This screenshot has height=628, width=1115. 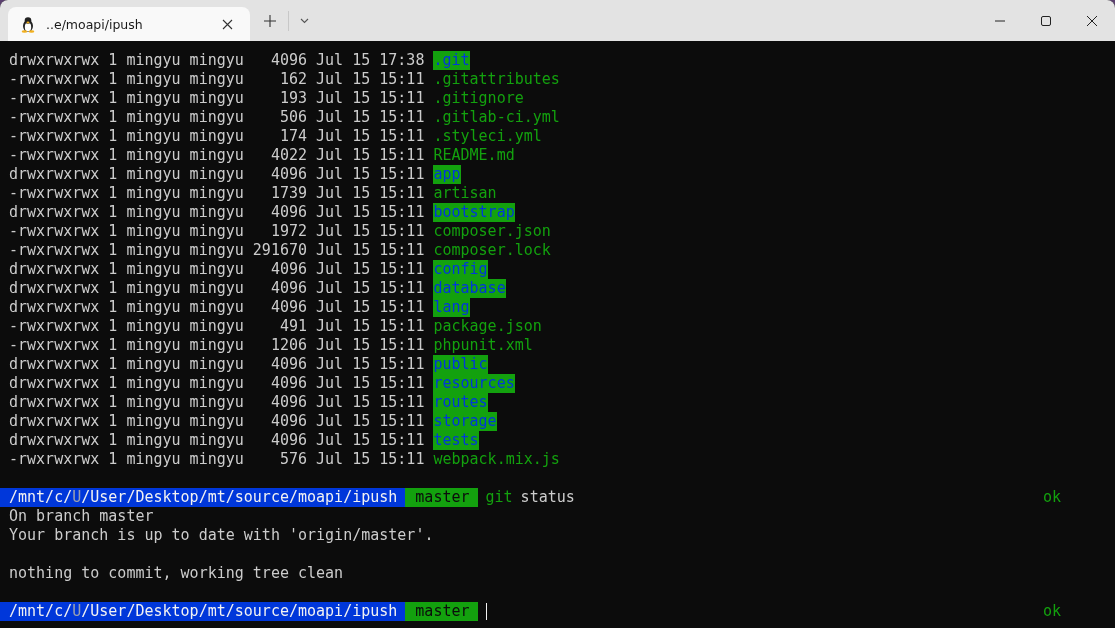 What do you see at coordinates (496, 79) in the screenshot?
I see `file-name: .gitattributes` at bounding box center [496, 79].